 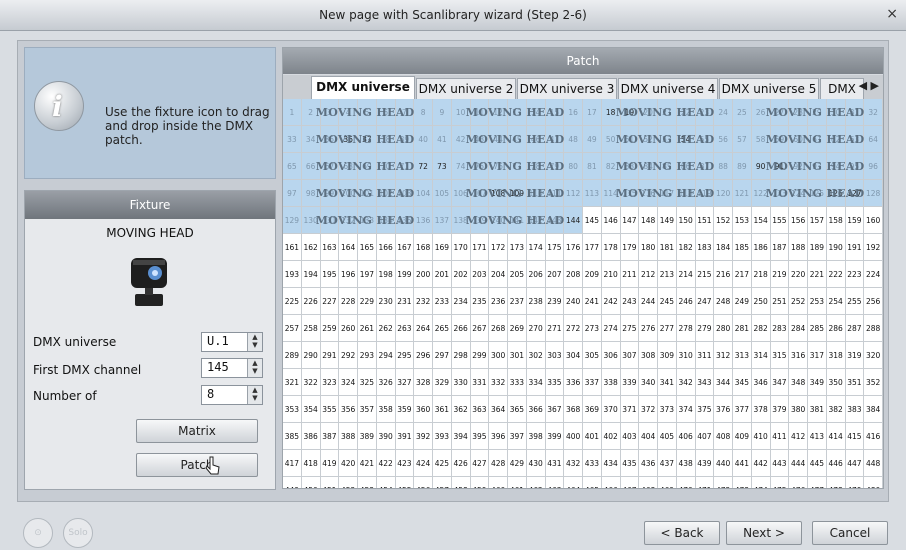 What do you see at coordinates (686, 166) in the screenshot?
I see `dmx-channel-cell: 86` at bounding box center [686, 166].